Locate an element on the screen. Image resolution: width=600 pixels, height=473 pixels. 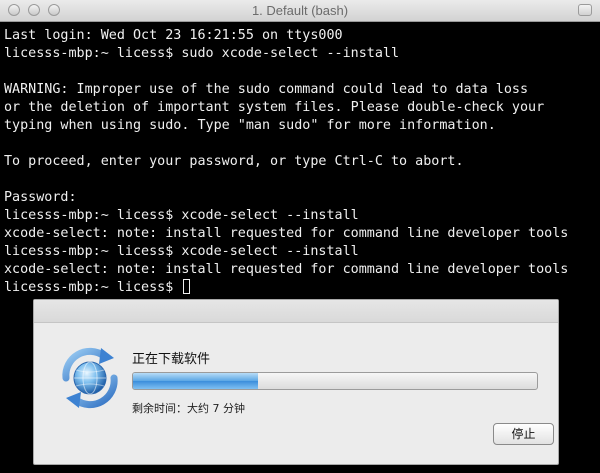
terminal-prompt: licesss-mbp:~ licess$ is located at coordinates (93, 287).